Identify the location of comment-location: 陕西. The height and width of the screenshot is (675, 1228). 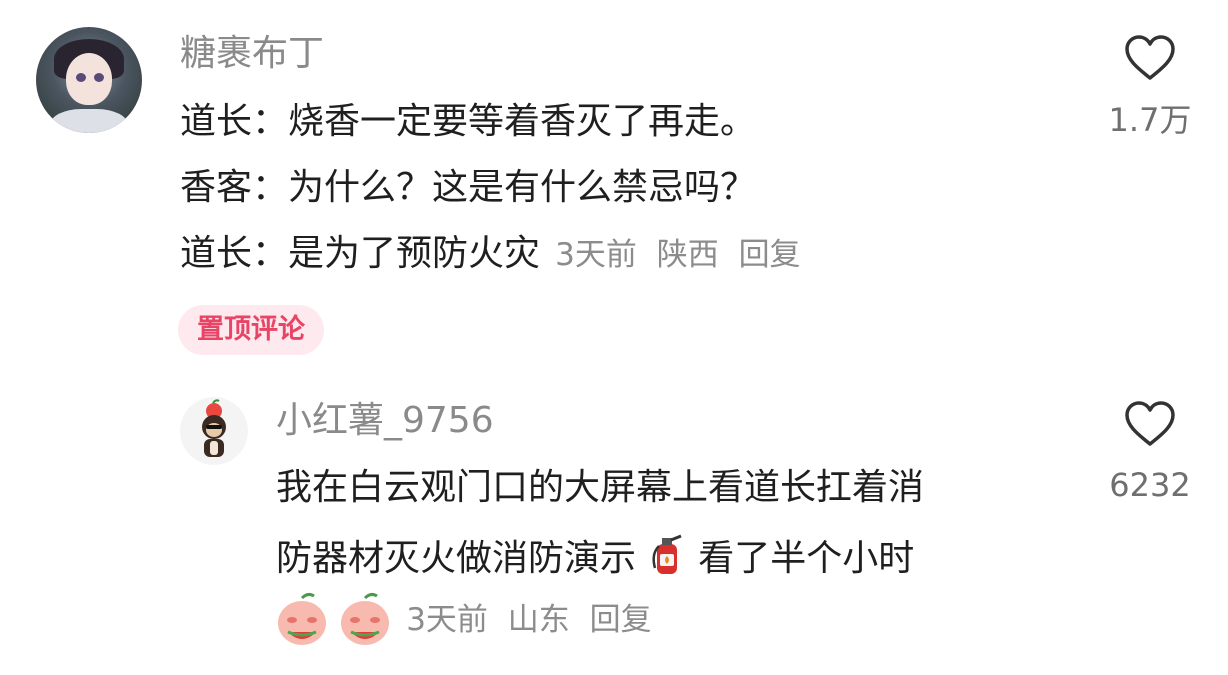
(687, 255).